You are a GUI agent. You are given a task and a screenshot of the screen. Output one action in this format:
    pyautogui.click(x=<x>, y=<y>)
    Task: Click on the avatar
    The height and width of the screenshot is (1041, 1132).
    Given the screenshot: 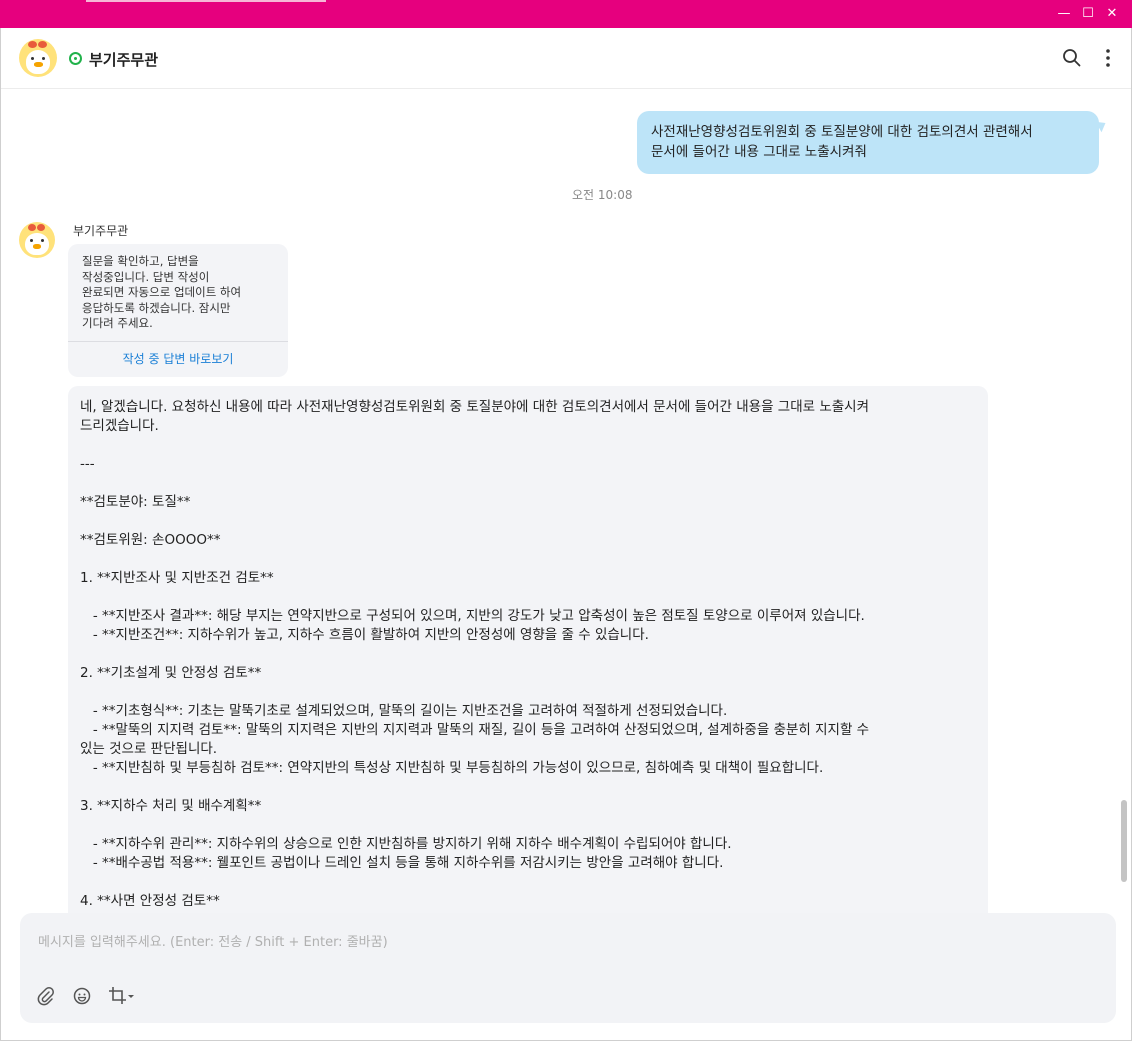 What is the action you would take?
    pyautogui.click(x=38, y=58)
    